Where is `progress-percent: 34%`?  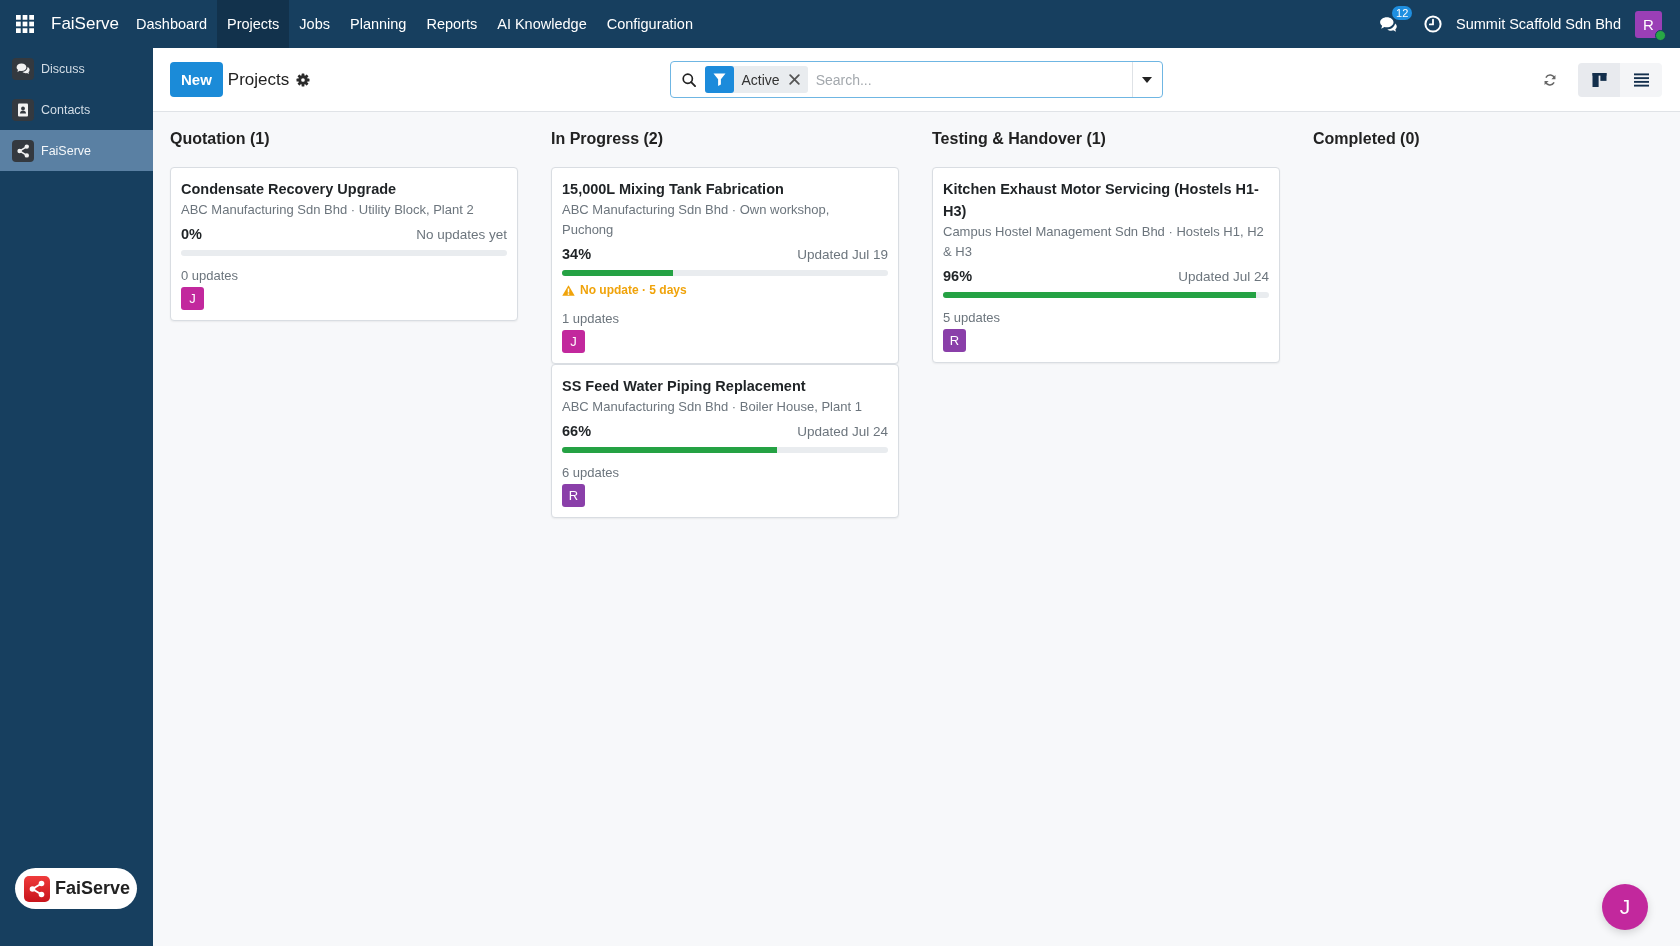
progress-percent: 34% is located at coordinates (577, 254).